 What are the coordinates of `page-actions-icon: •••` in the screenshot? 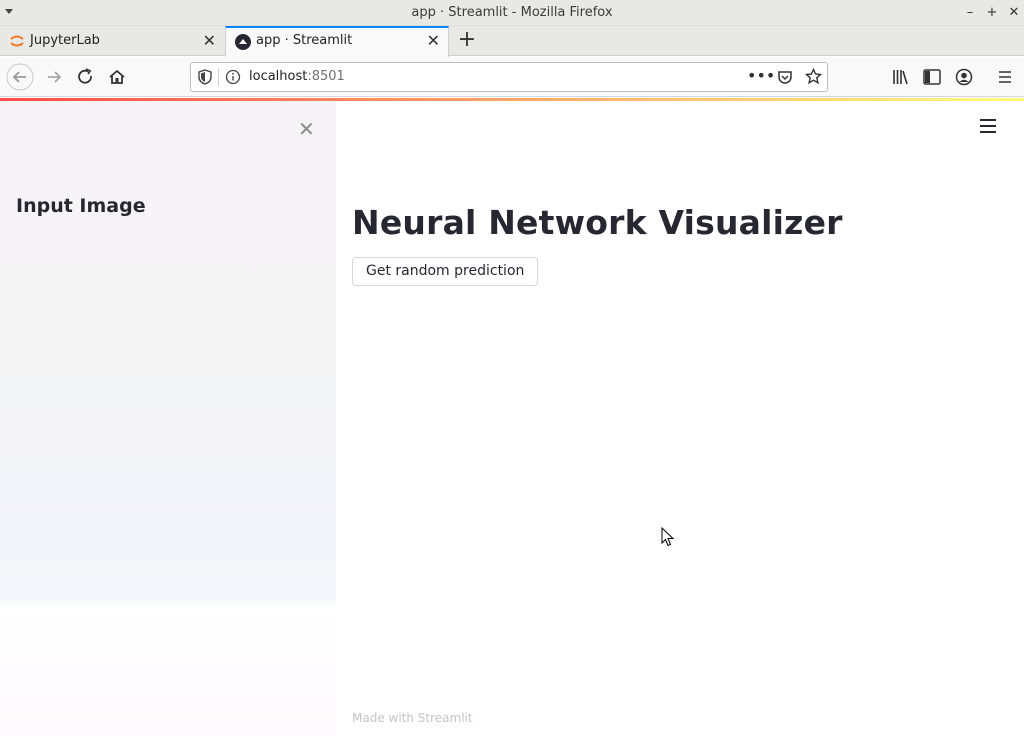 It's located at (761, 75).